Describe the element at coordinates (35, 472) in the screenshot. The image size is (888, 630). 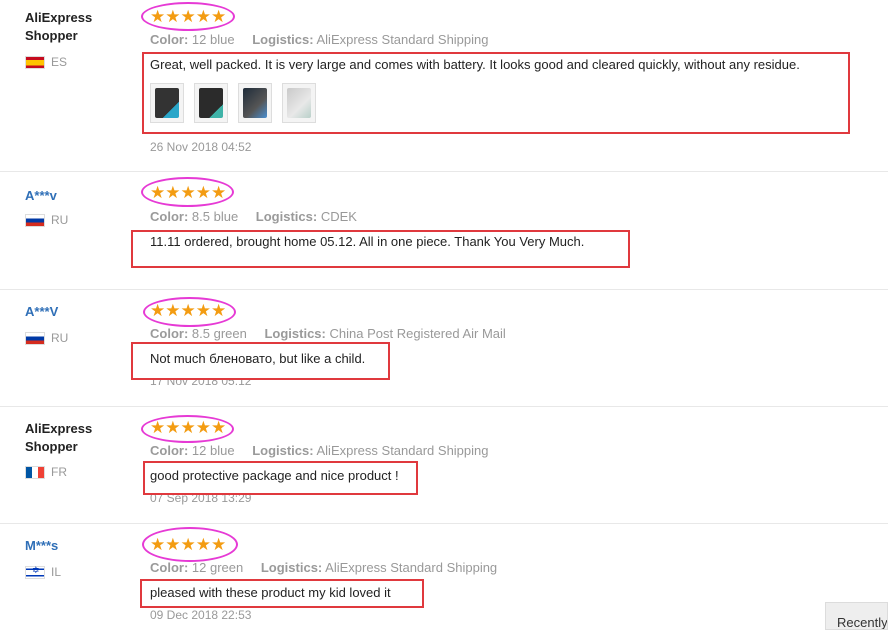
I see `france-flag-icon` at that location.